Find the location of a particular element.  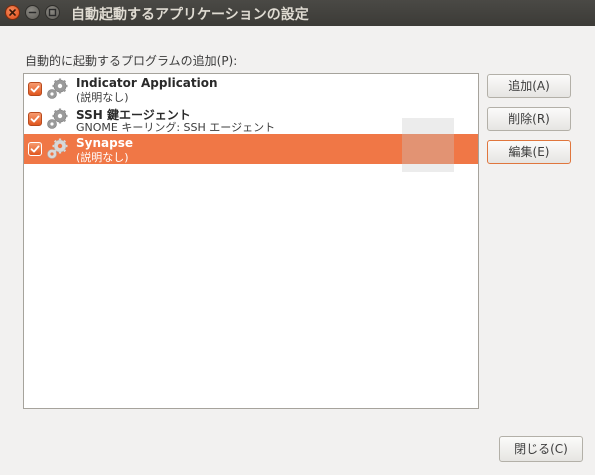

close-icon is located at coordinates (12, 12).